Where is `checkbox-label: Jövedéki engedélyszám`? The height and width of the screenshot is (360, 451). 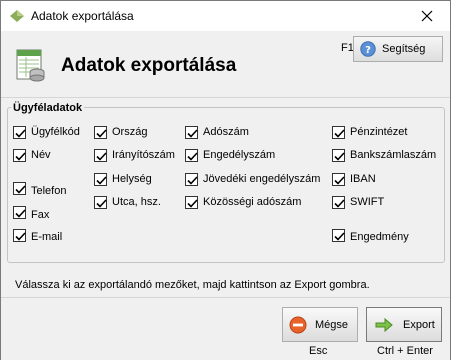
checkbox-label: Jövedéki engedélyszám is located at coordinates (262, 179).